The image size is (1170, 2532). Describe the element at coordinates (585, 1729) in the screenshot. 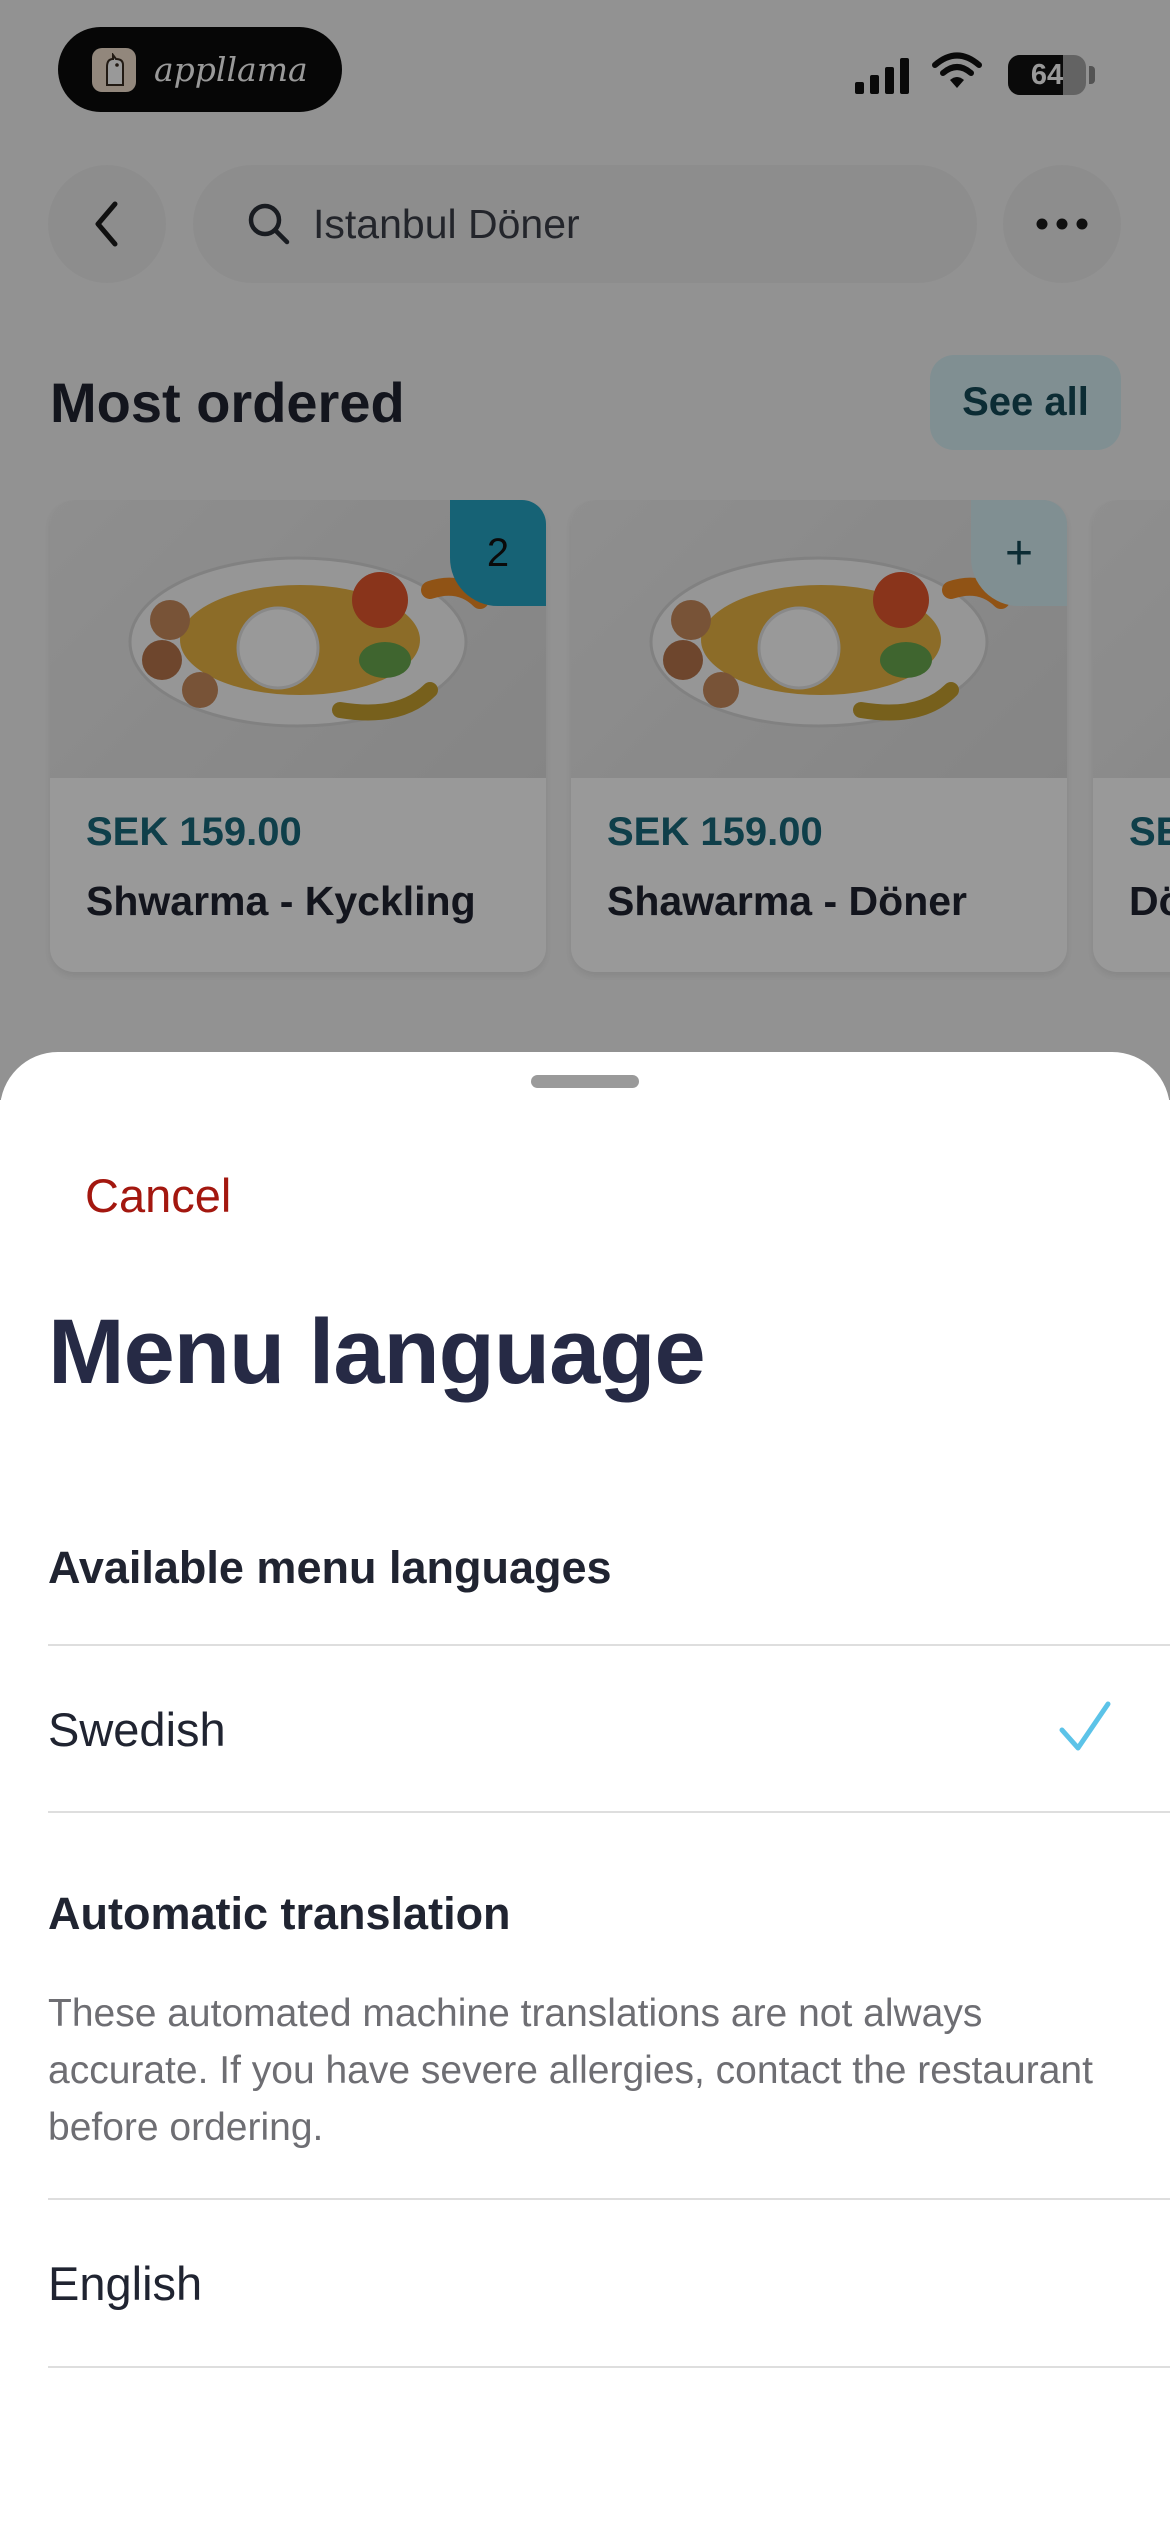

I see `language-row-swedish: Swedish` at that location.